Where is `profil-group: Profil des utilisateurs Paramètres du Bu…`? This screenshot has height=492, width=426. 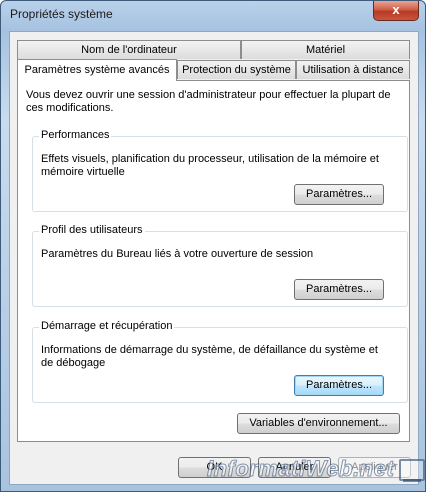 profil-group: Profil des utilisateurs Paramètres du Bu… is located at coordinates (220, 265).